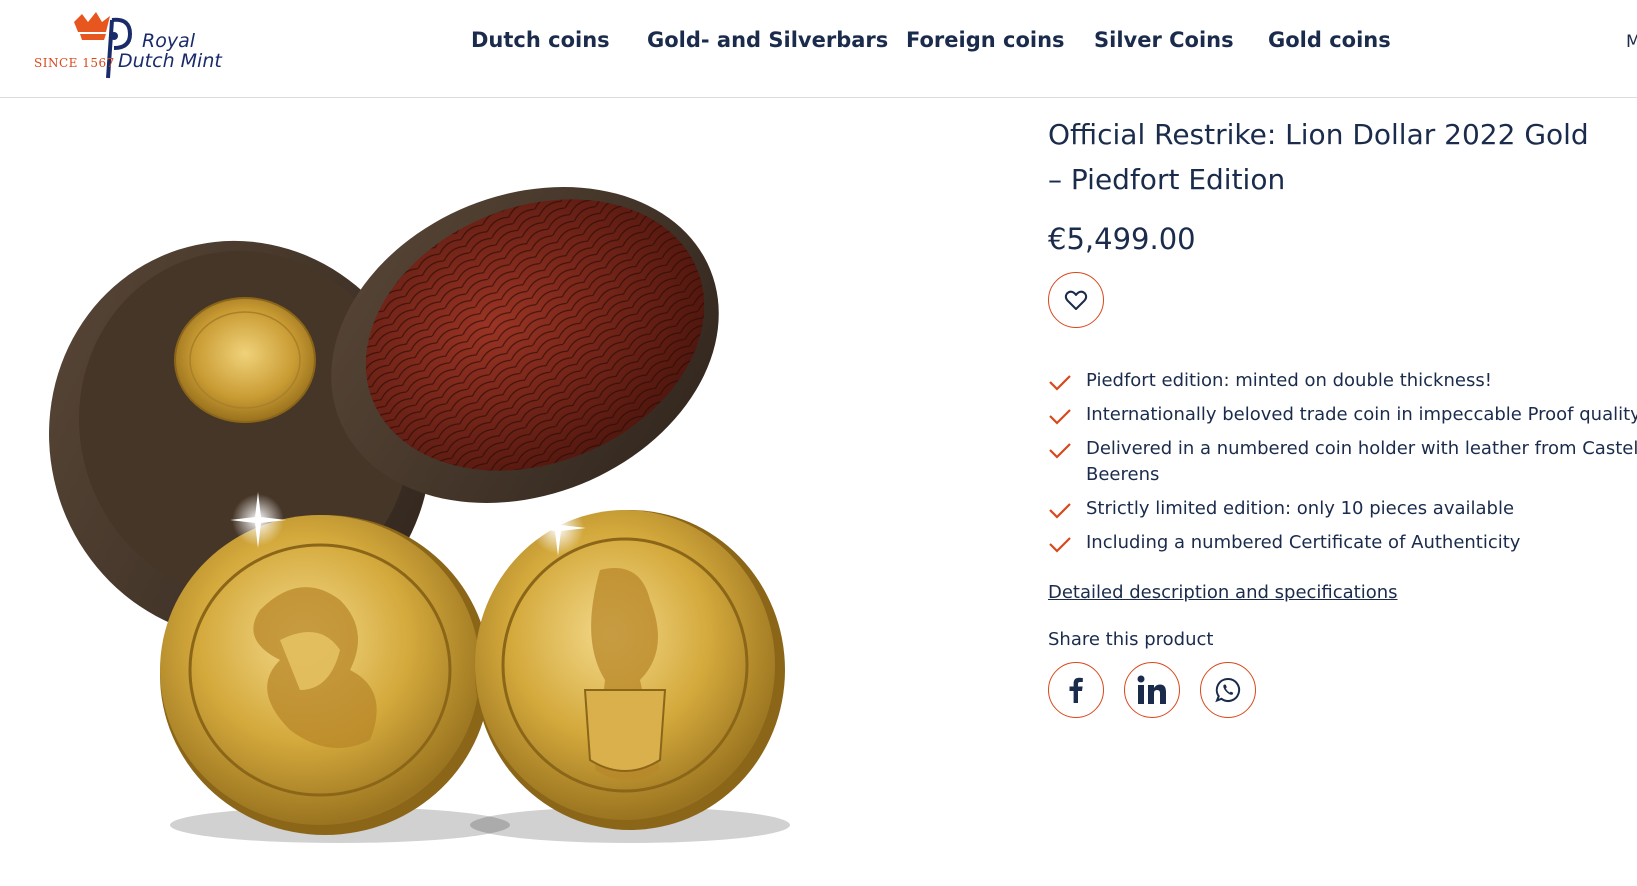 This screenshot has height=886, width=1637. I want to click on nav-item-dutch-coins: Dutch coins, so click(540, 40).